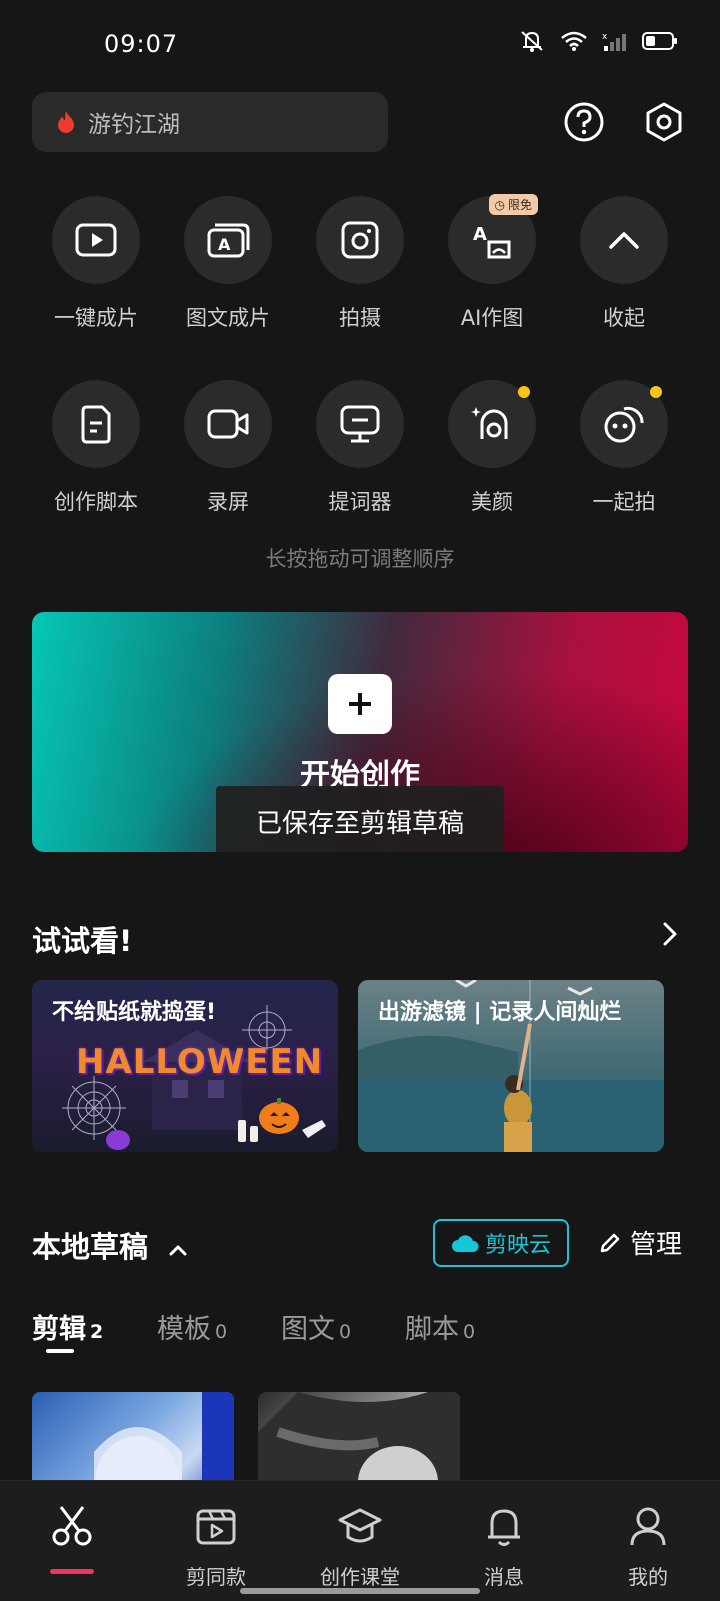 The image size is (720, 1601). What do you see at coordinates (624, 502) in the screenshot?
I see `tool-label: 一起拍` at bounding box center [624, 502].